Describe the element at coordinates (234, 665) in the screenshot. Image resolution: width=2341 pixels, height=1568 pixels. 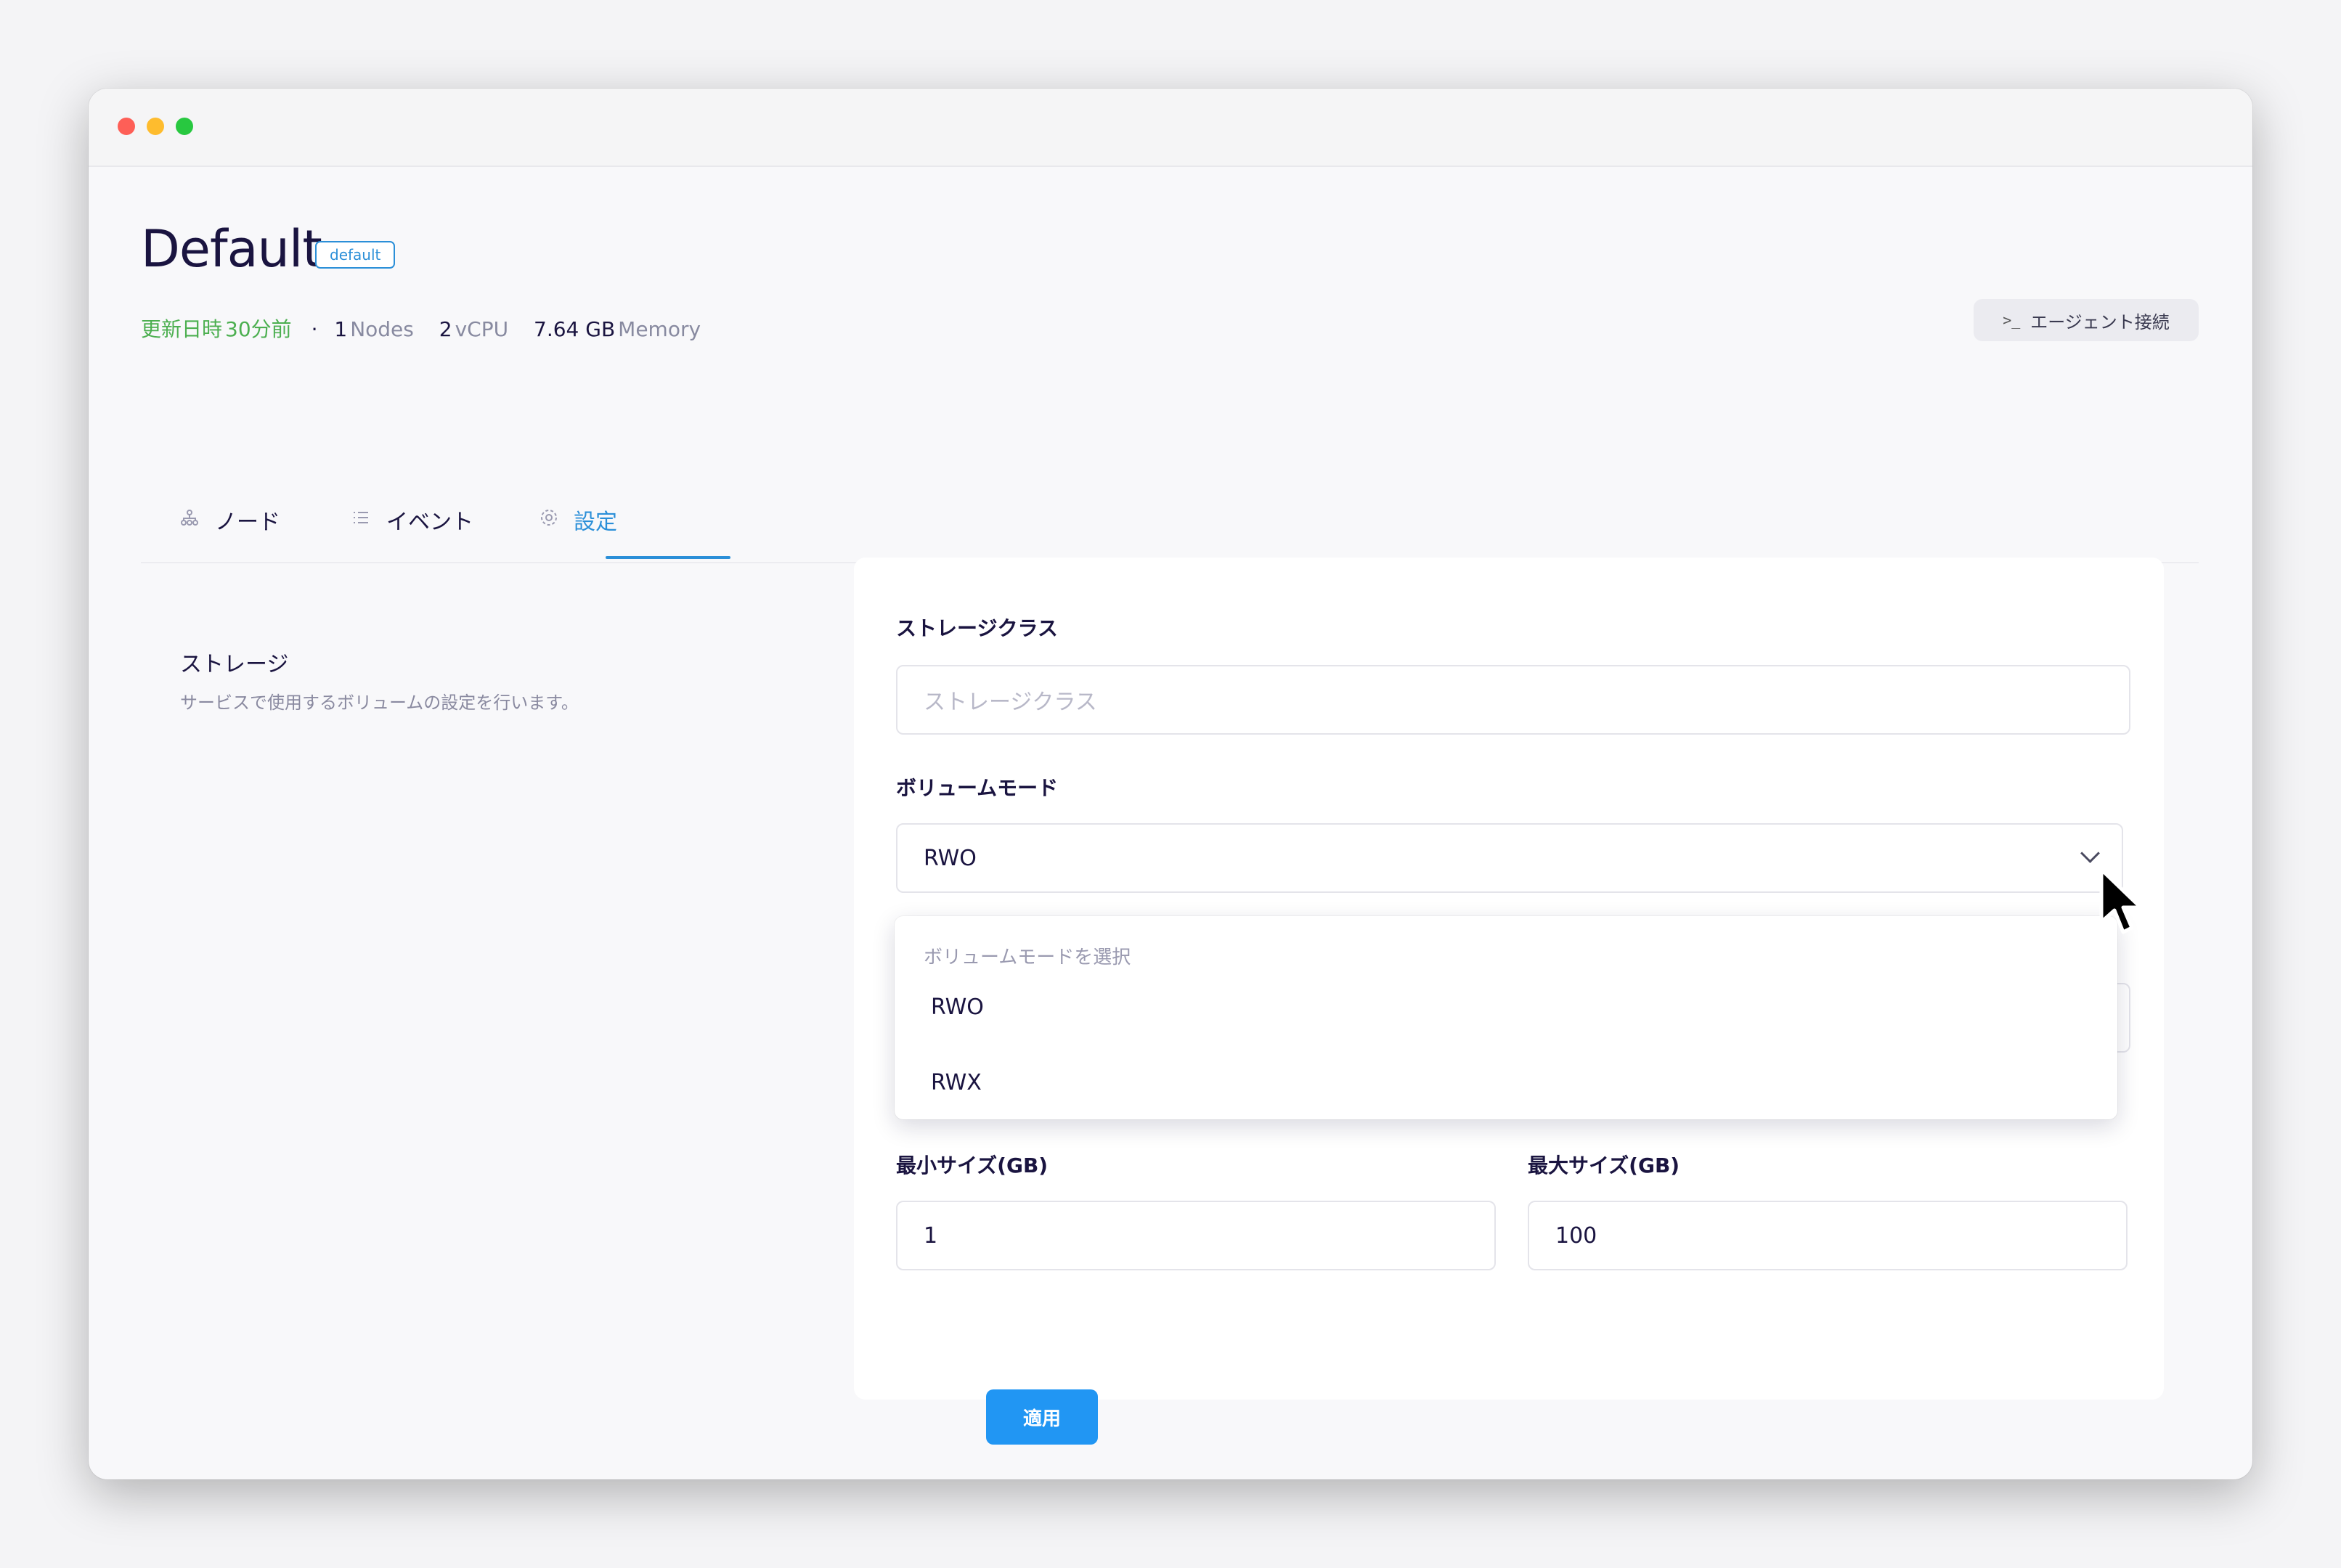
I see `storage-section-title: ストレージ` at that location.